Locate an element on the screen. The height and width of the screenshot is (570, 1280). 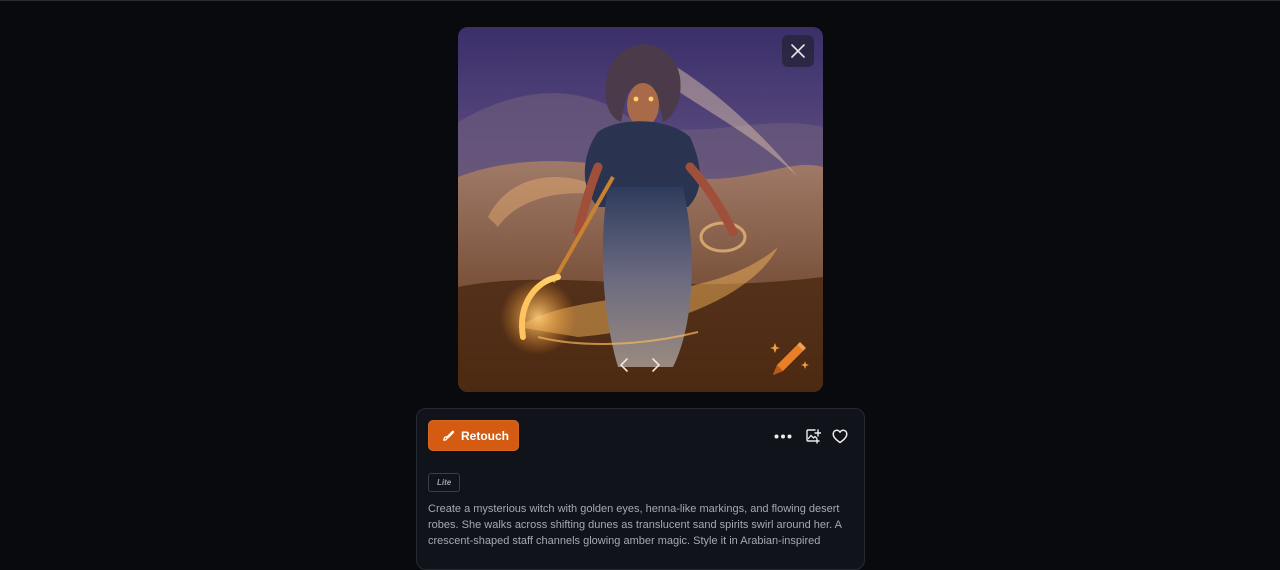
sparkle-pencil-icon is located at coordinates (789, 358).